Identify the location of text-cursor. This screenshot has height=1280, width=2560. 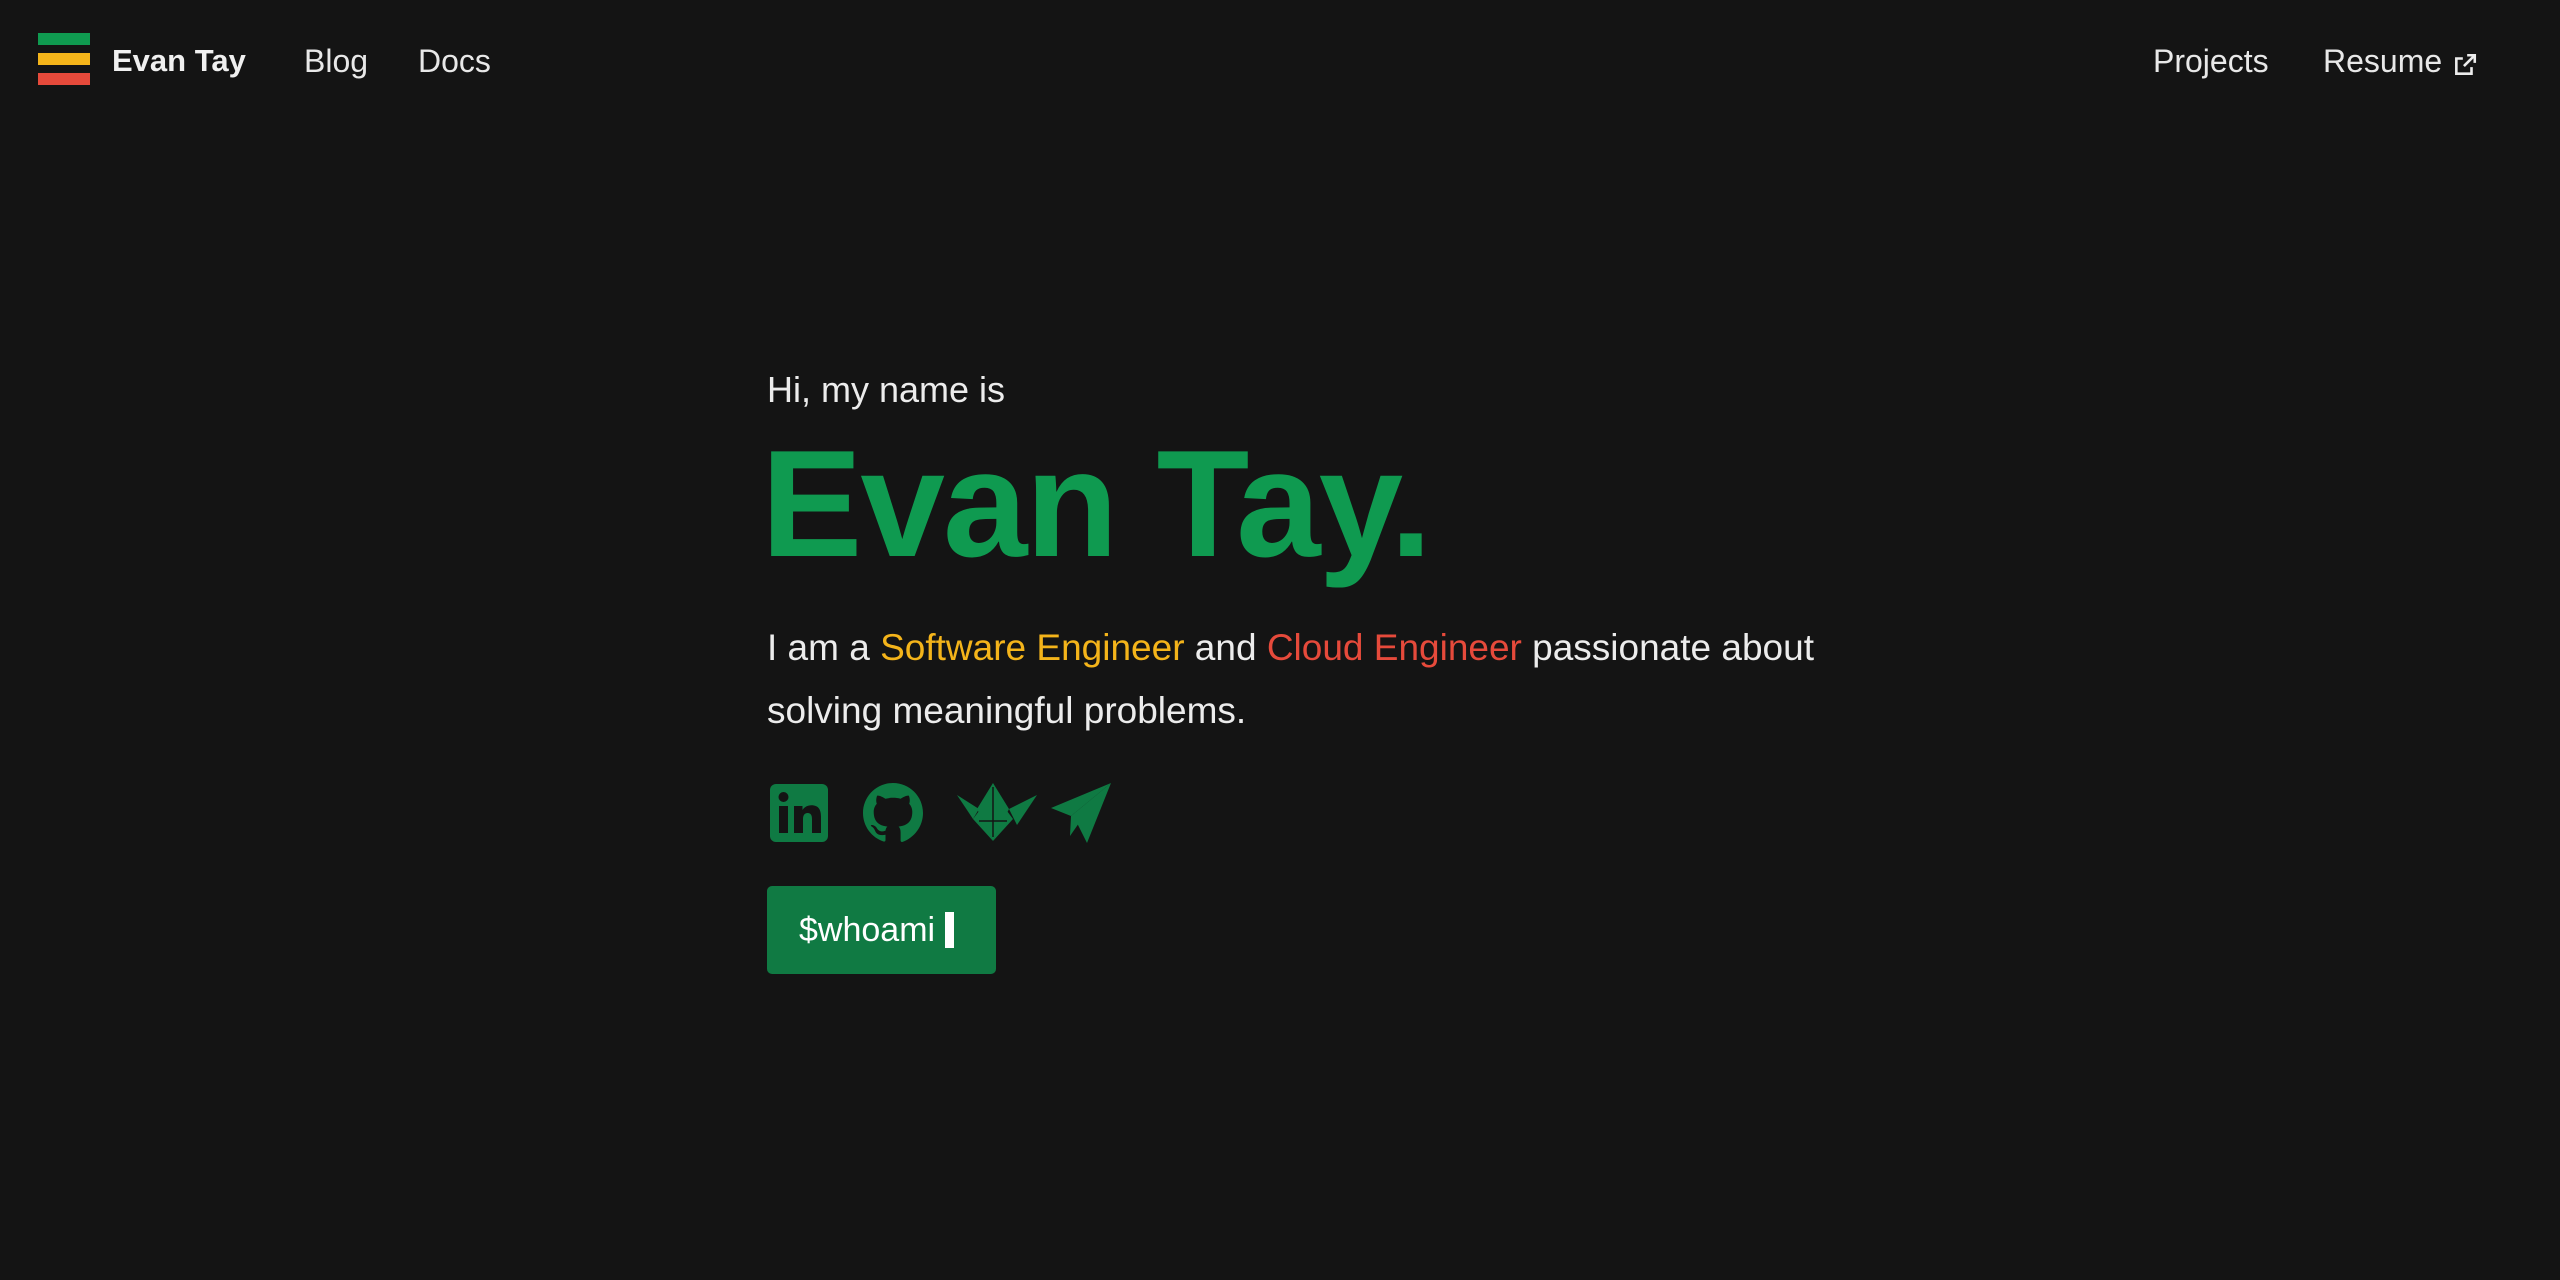
(950, 930).